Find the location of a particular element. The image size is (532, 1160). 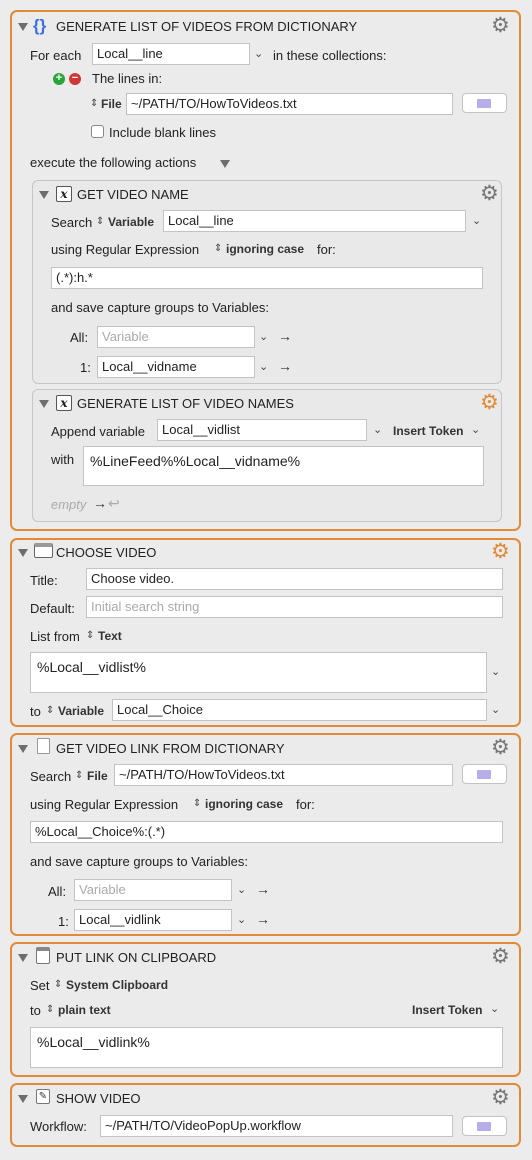

execute-actions-label: execute the following actions is located at coordinates (113, 162).